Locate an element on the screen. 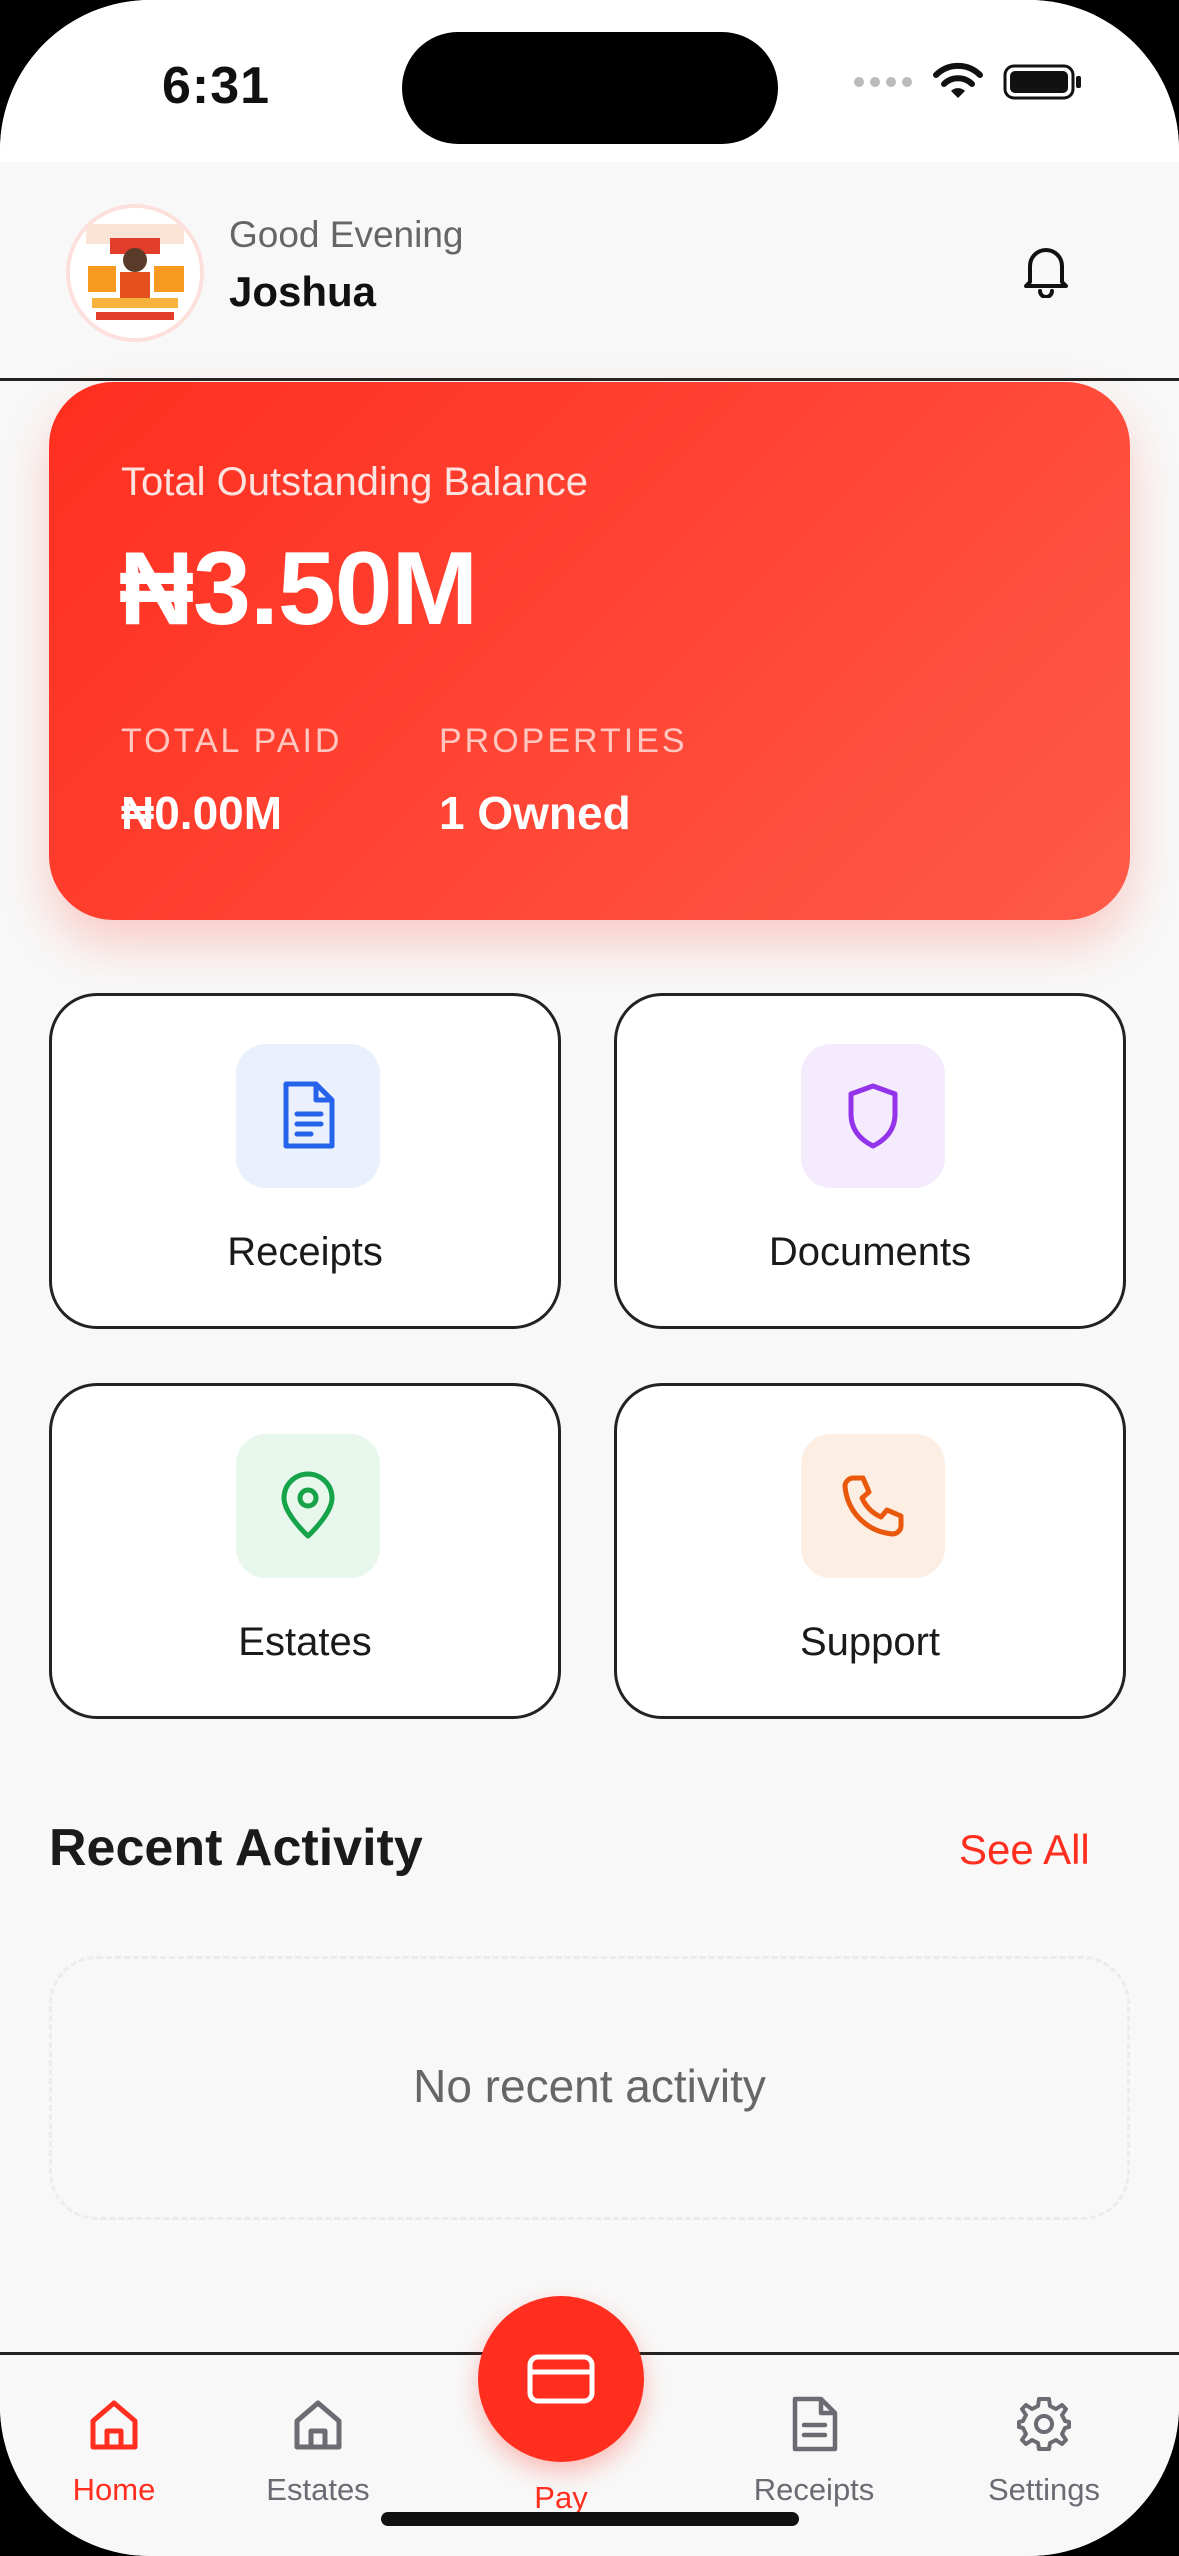 The width and height of the screenshot is (1179, 2556). receipts-tile-label: Receipts is located at coordinates (305, 1252).